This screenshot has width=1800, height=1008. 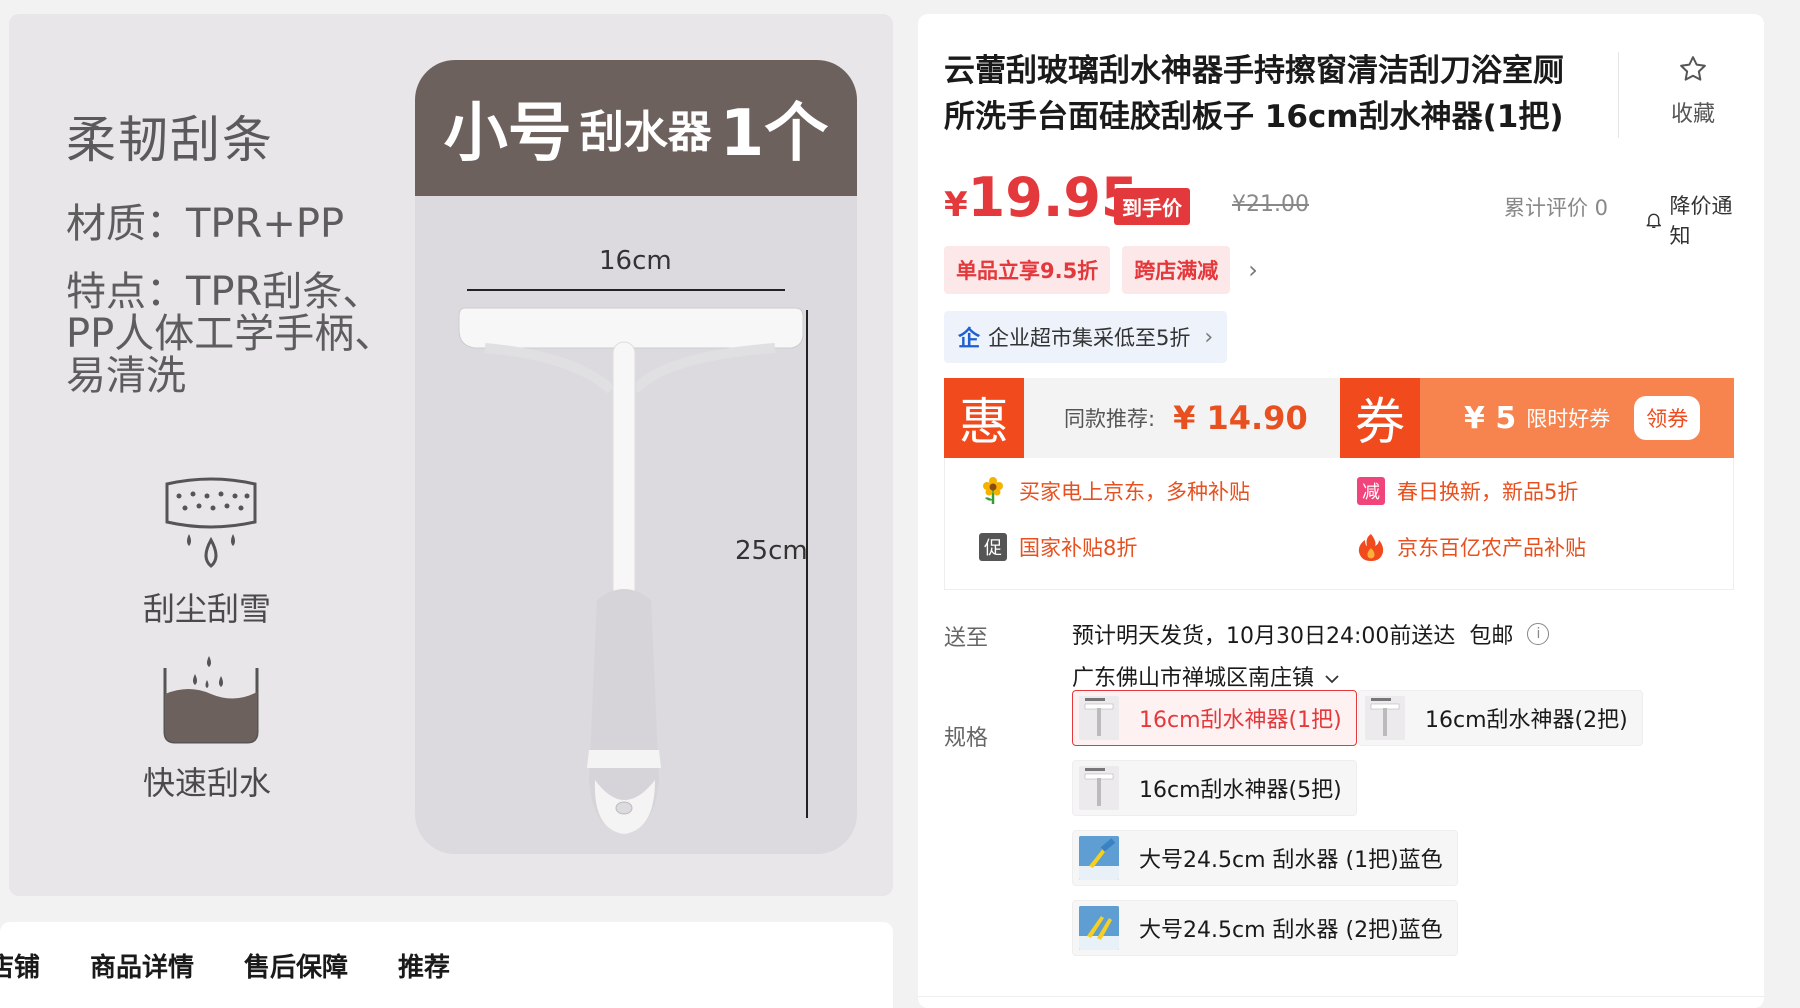 I want to click on spec-option-text: 16cm刮水神器(2把), so click(x=1526, y=720).